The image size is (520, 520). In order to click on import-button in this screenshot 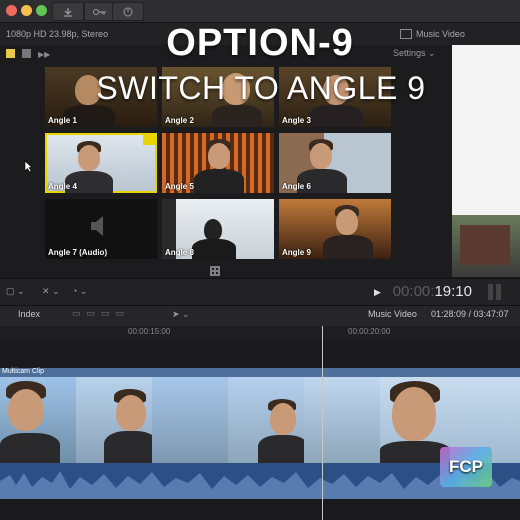, I will do `click(68, 11)`.